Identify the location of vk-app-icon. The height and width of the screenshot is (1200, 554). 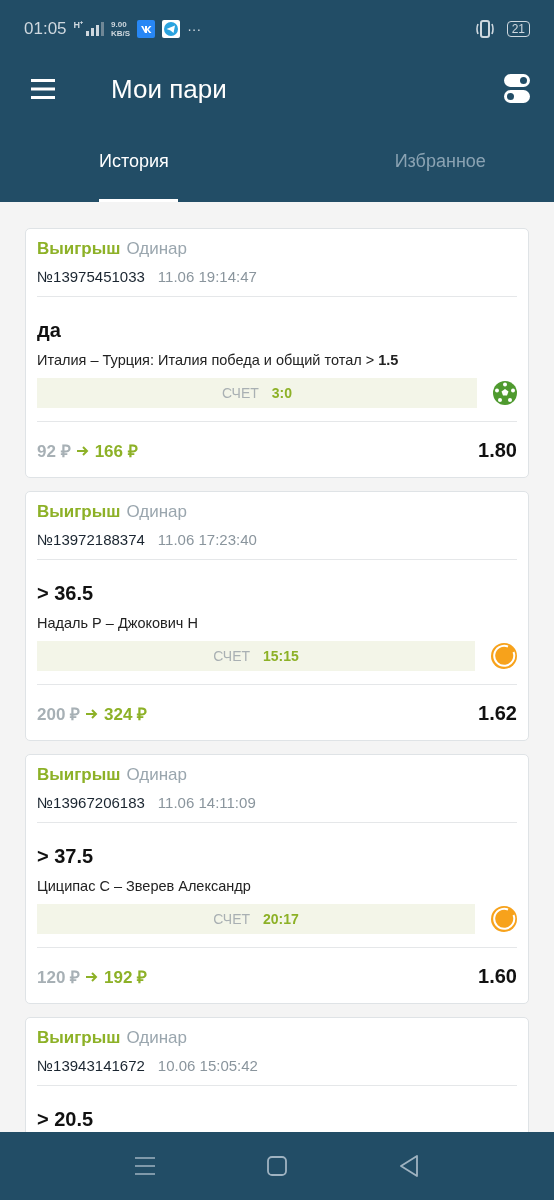
(146, 29).